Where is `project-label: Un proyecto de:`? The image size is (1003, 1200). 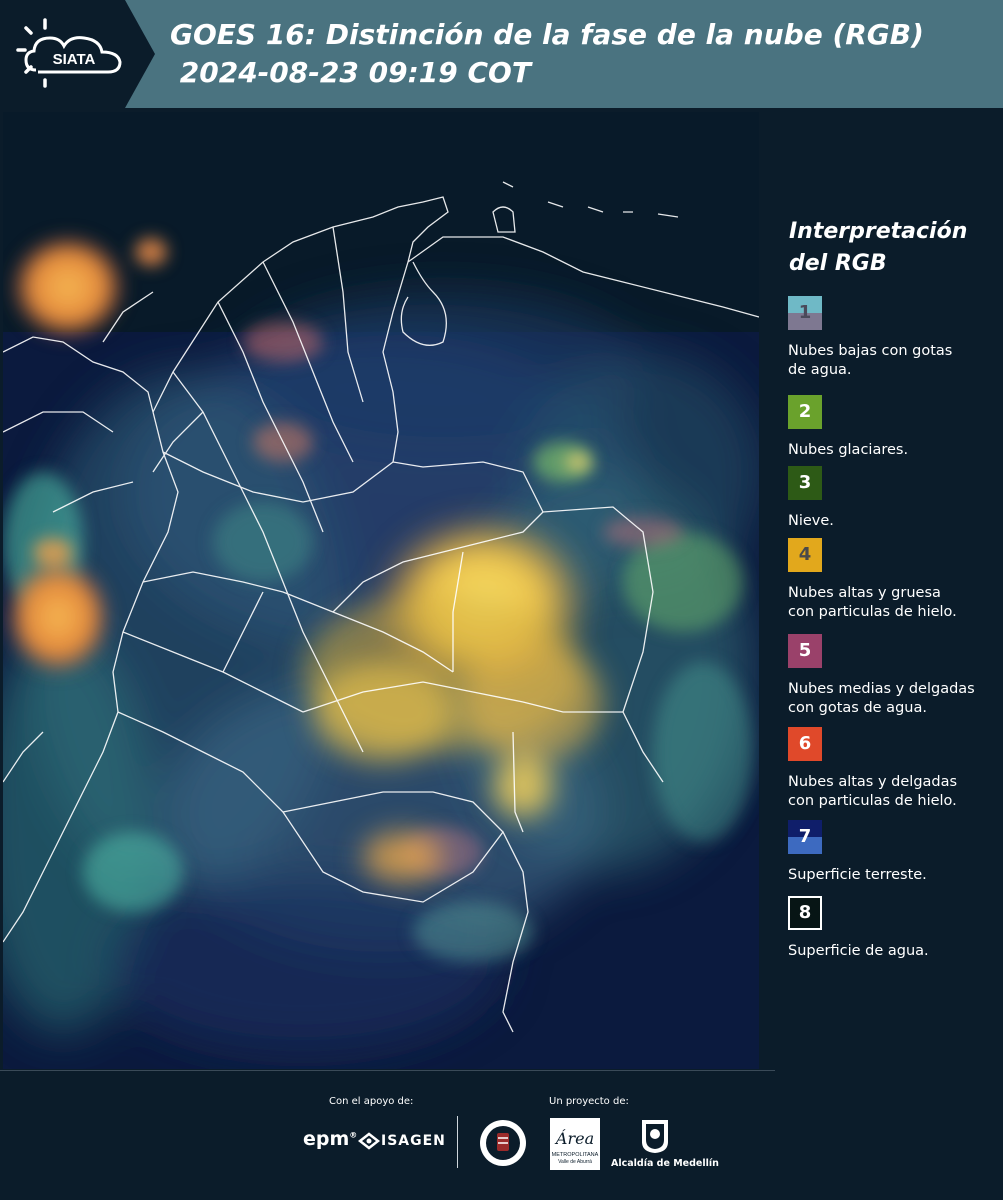
project-label: Un proyecto de: is located at coordinates (589, 1101).